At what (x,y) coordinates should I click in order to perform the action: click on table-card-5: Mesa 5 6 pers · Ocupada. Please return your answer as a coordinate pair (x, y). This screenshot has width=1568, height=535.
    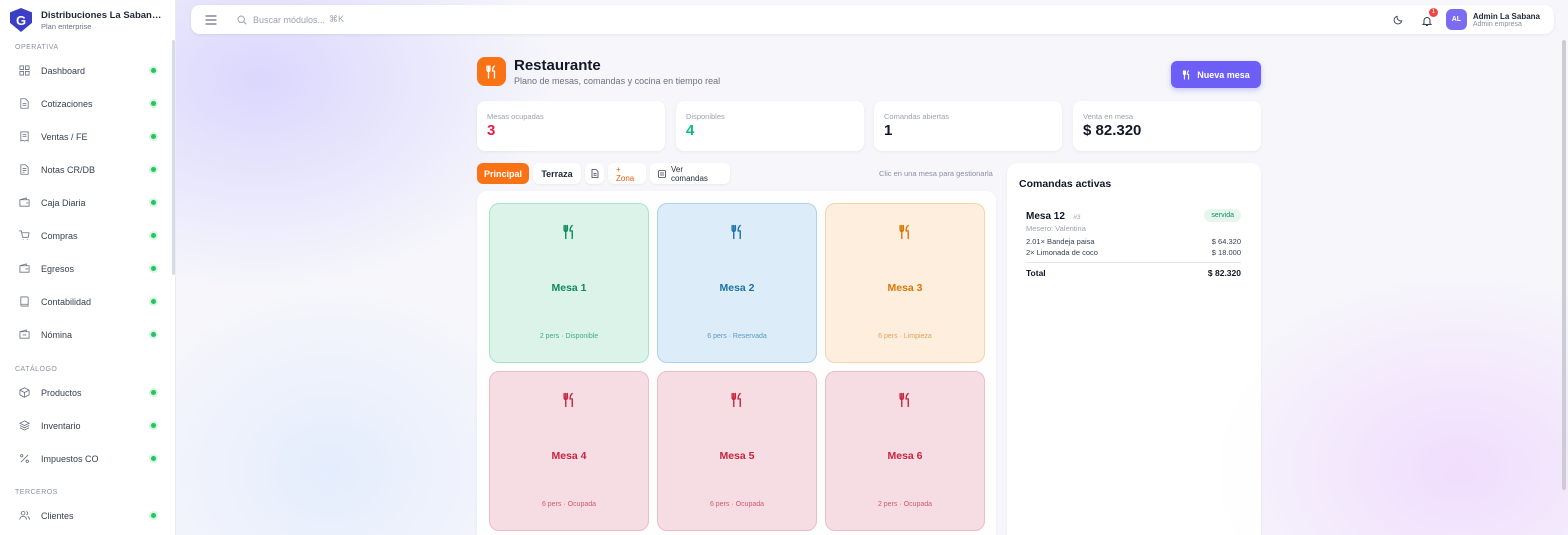
    Looking at the image, I should click on (737, 451).